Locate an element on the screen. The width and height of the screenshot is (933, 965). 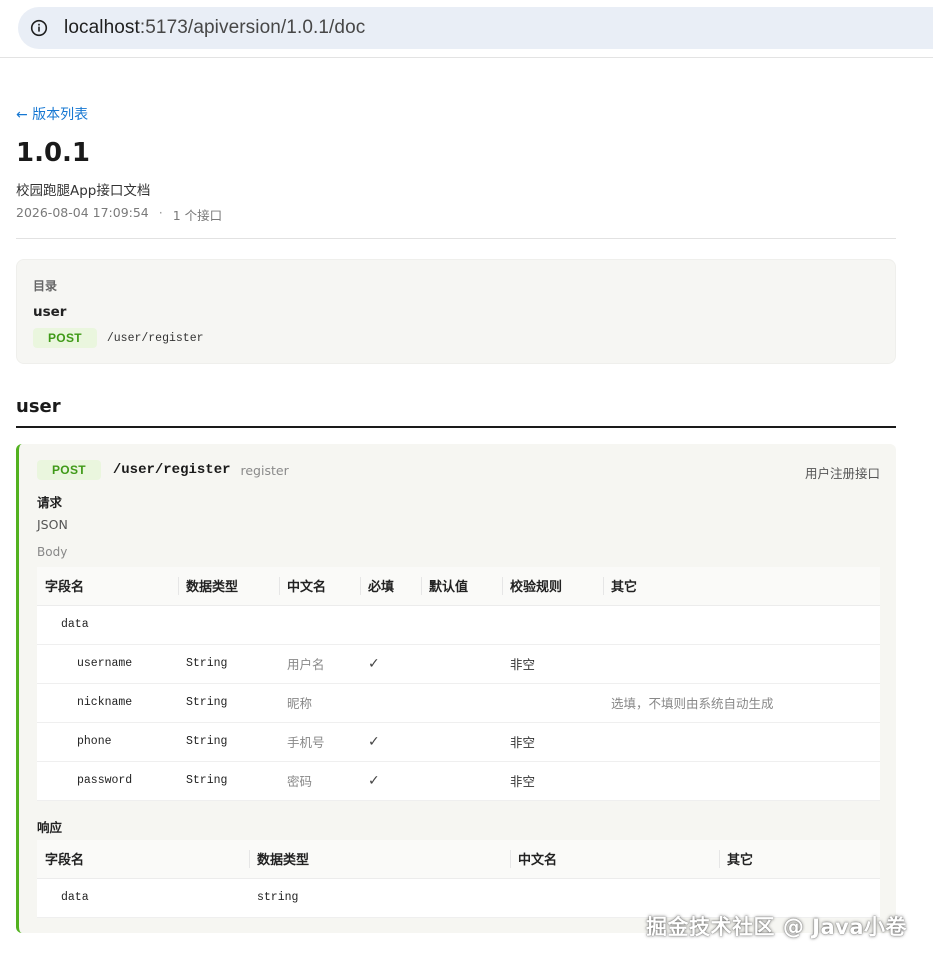
api-header: POST /user/register register is located at coordinates (163, 470).